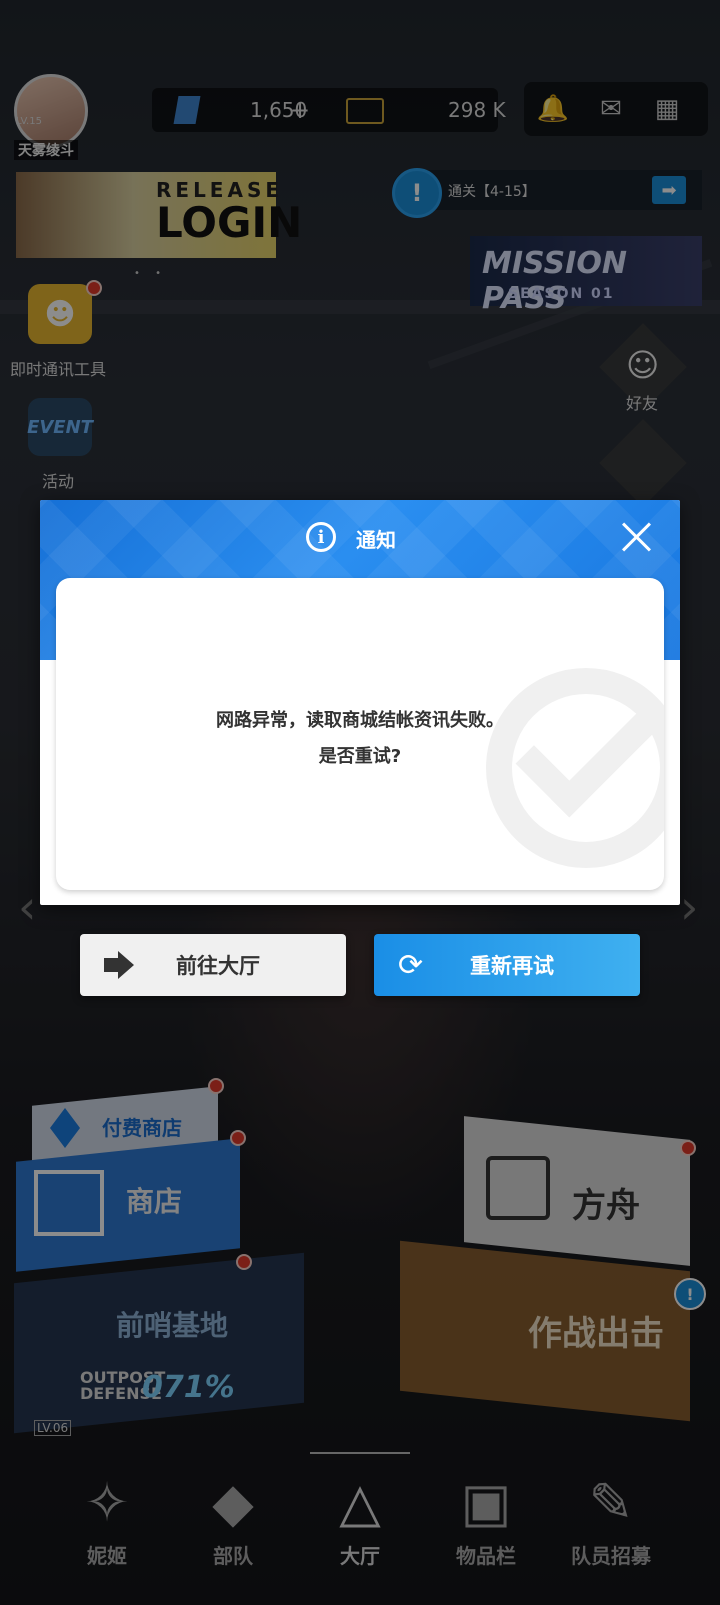 Image resolution: width=720 pixels, height=1605 pixels. Describe the element at coordinates (218, 966) in the screenshot. I see `go-to-lobby-label: 前往大厅` at that location.